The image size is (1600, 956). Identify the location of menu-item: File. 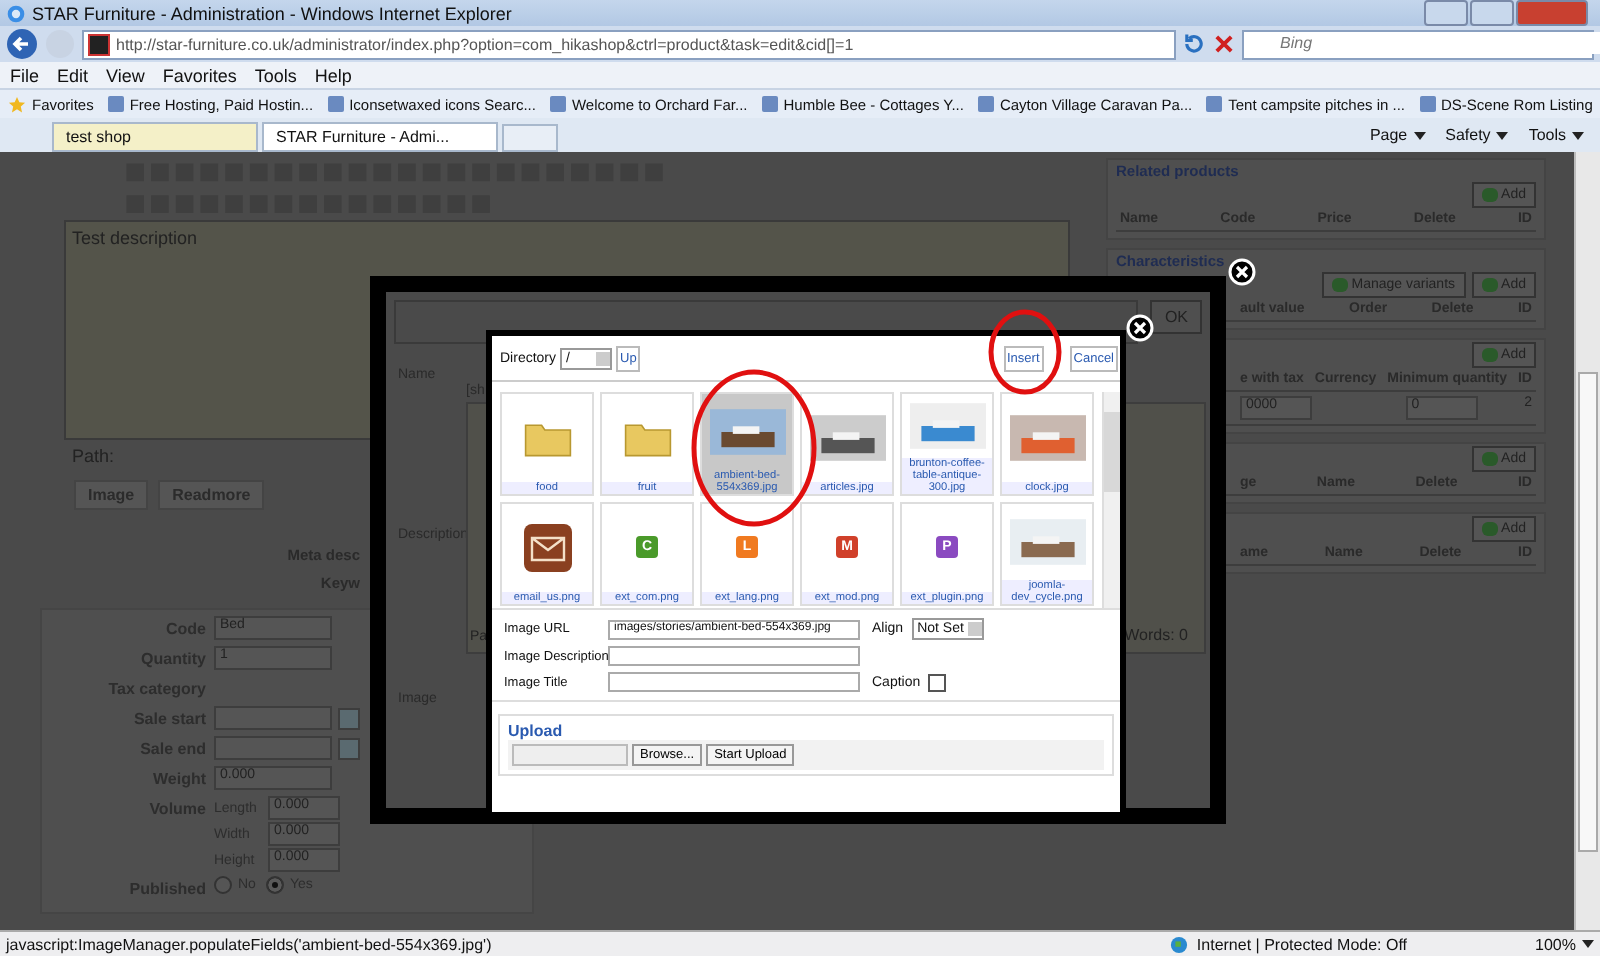
(25, 75).